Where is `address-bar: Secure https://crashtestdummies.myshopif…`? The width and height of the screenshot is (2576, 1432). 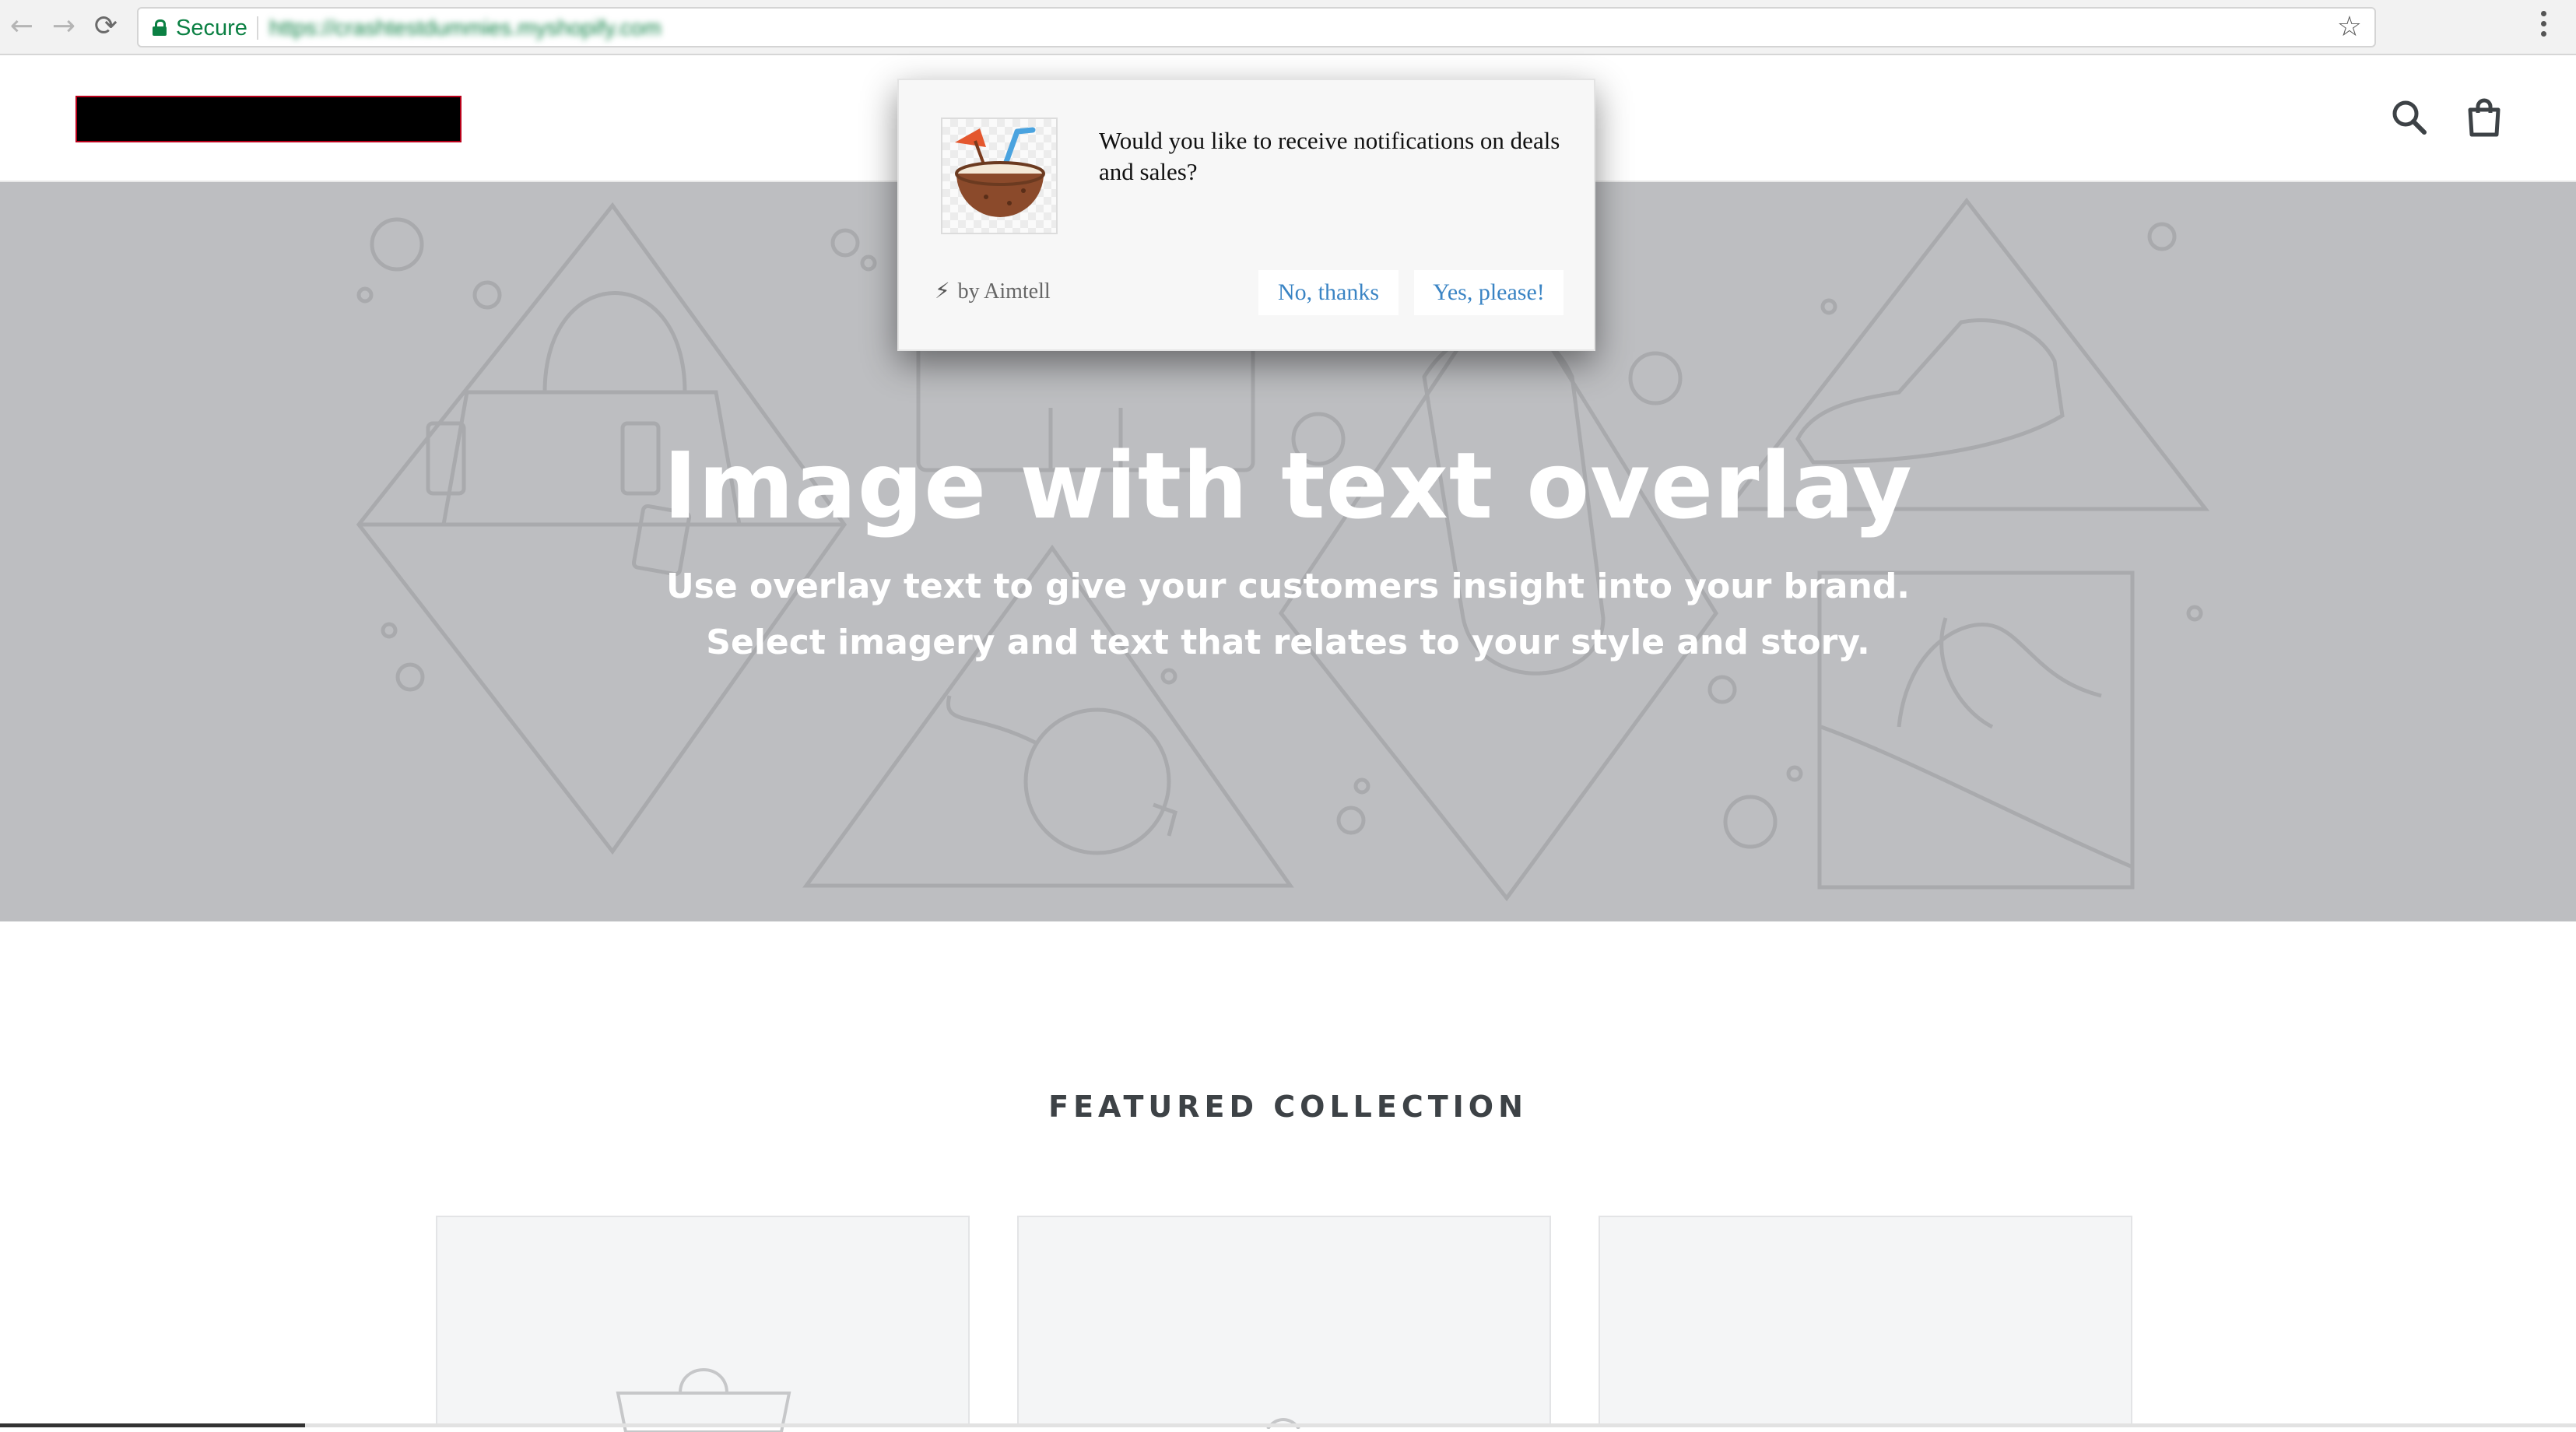 address-bar: Secure https://crashtestdummies.myshopif… is located at coordinates (1257, 27).